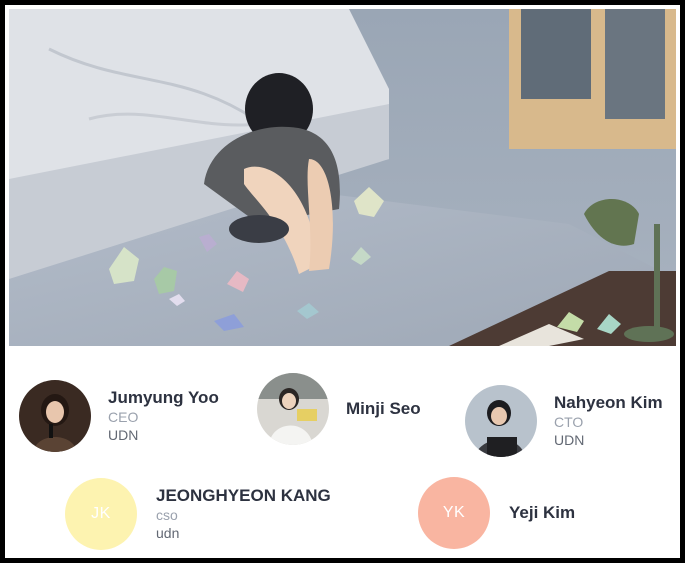  What do you see at coordinates (569, 422) in the screenshot?
I see `member-role: CTO` at bounding box center [569, 422].